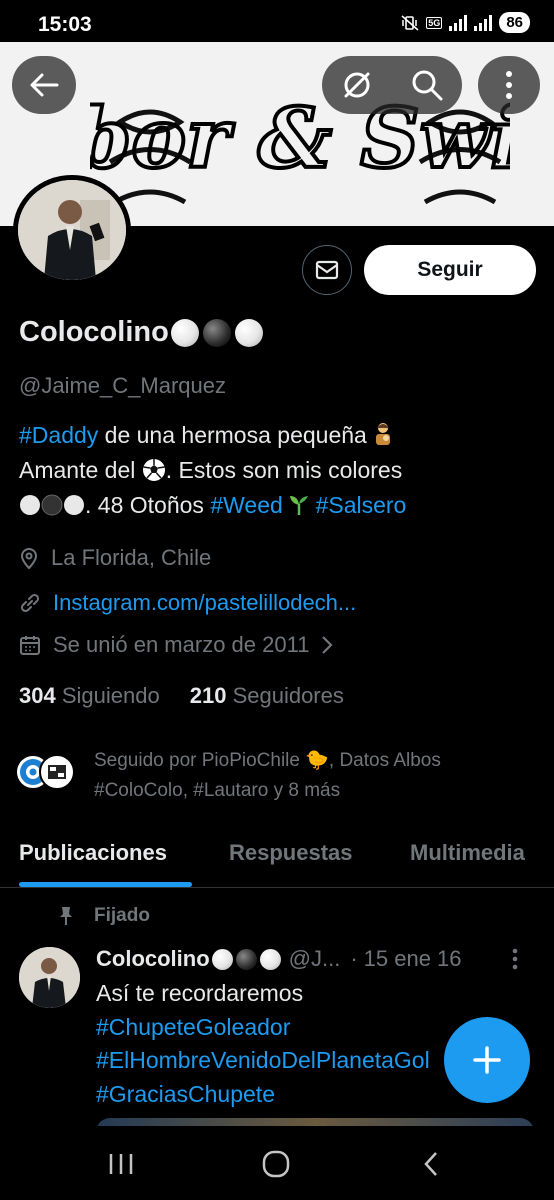 Image resolution: width=554 pixels, height=1200 pixels. What do you see at coordinates (284, 470) in the screenshot?
I see `bio-text-2b: . Estos son mis colores` at bounding box center [284, 470].